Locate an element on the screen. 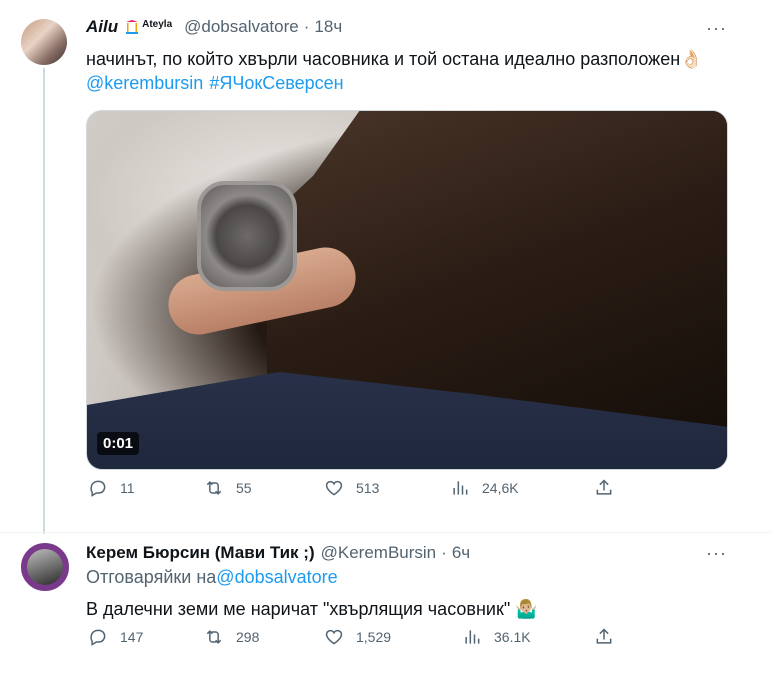 This screenshot has height=680, width=771. reply-button: 147 is located at coordinates (115, 637).